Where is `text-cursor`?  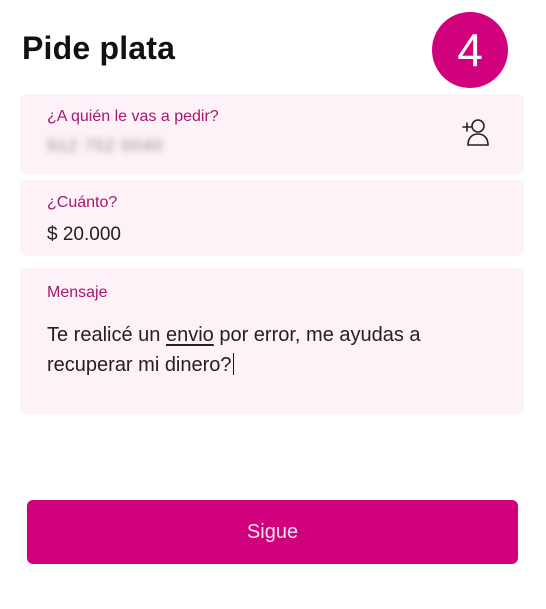
text-cursor is located at coordinates (233, 364).